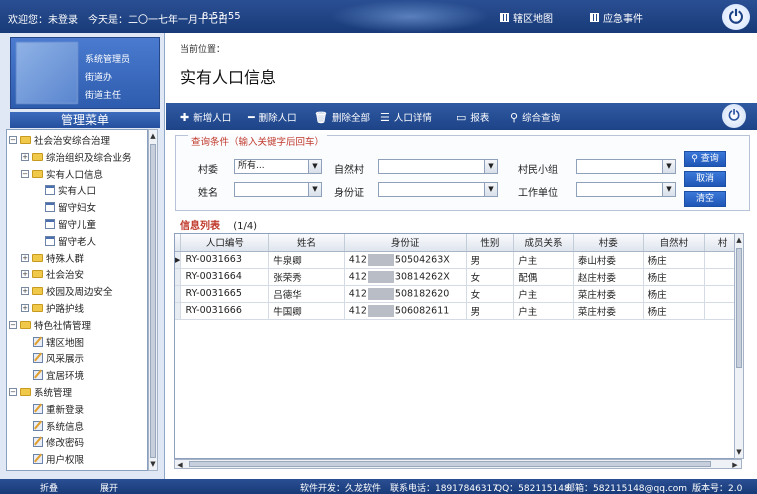  I want to click on combined-query-button: ⚲ 综合查询, so click(535, 117).